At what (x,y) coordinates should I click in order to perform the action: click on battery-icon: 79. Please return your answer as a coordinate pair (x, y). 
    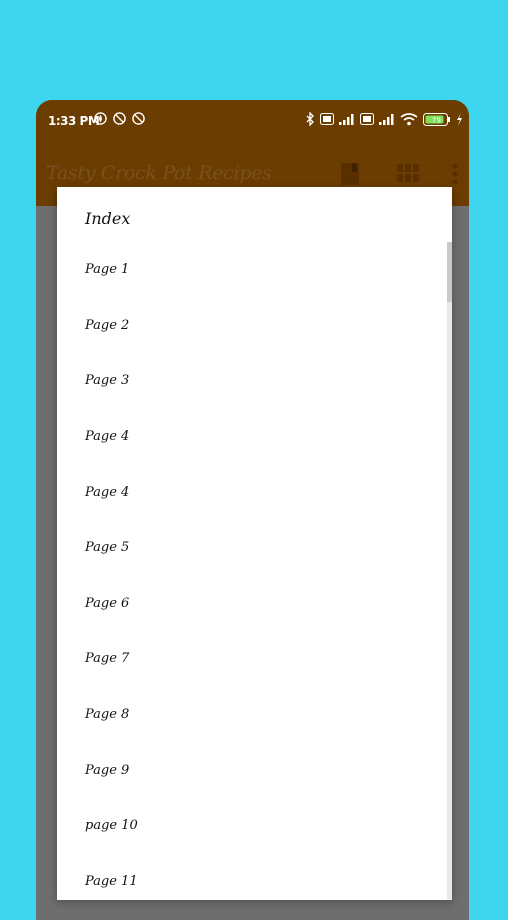
    Looking at the image, I should click on (436, 119).